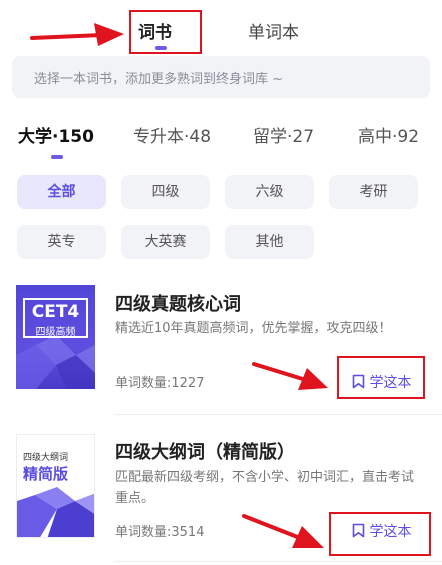 Image resolution: width=442 pixels, height=565 pixels. What do you see at coordinates (56, 134) in the screenshot?
I see `category-tab-university: 大学·150` at bounding box center [56, 134].